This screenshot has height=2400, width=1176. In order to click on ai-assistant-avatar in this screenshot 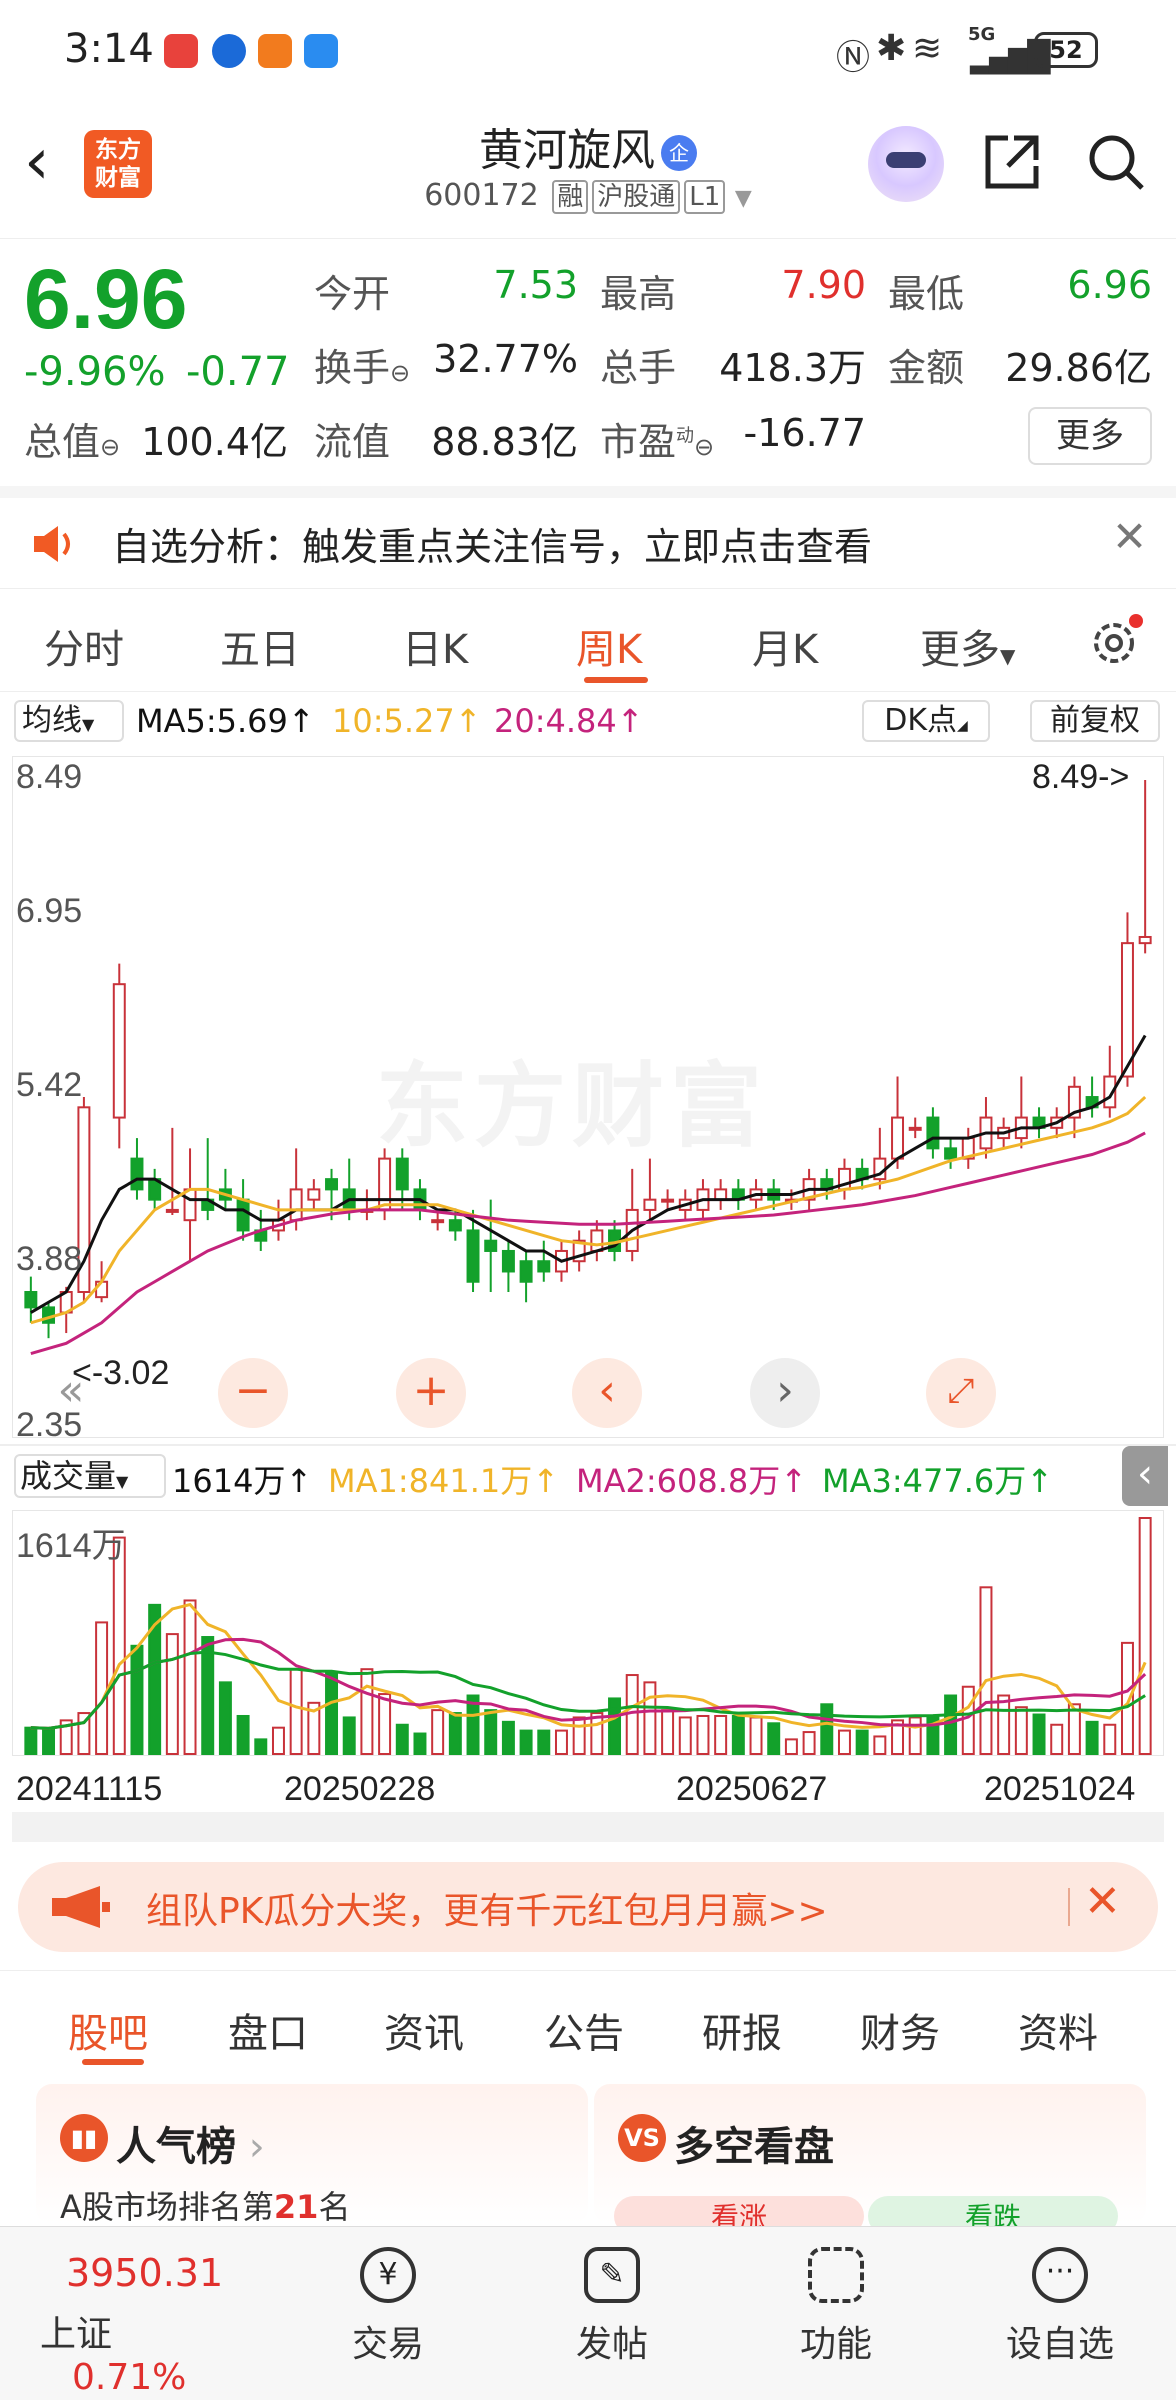, I will do `click(906, 164)`.